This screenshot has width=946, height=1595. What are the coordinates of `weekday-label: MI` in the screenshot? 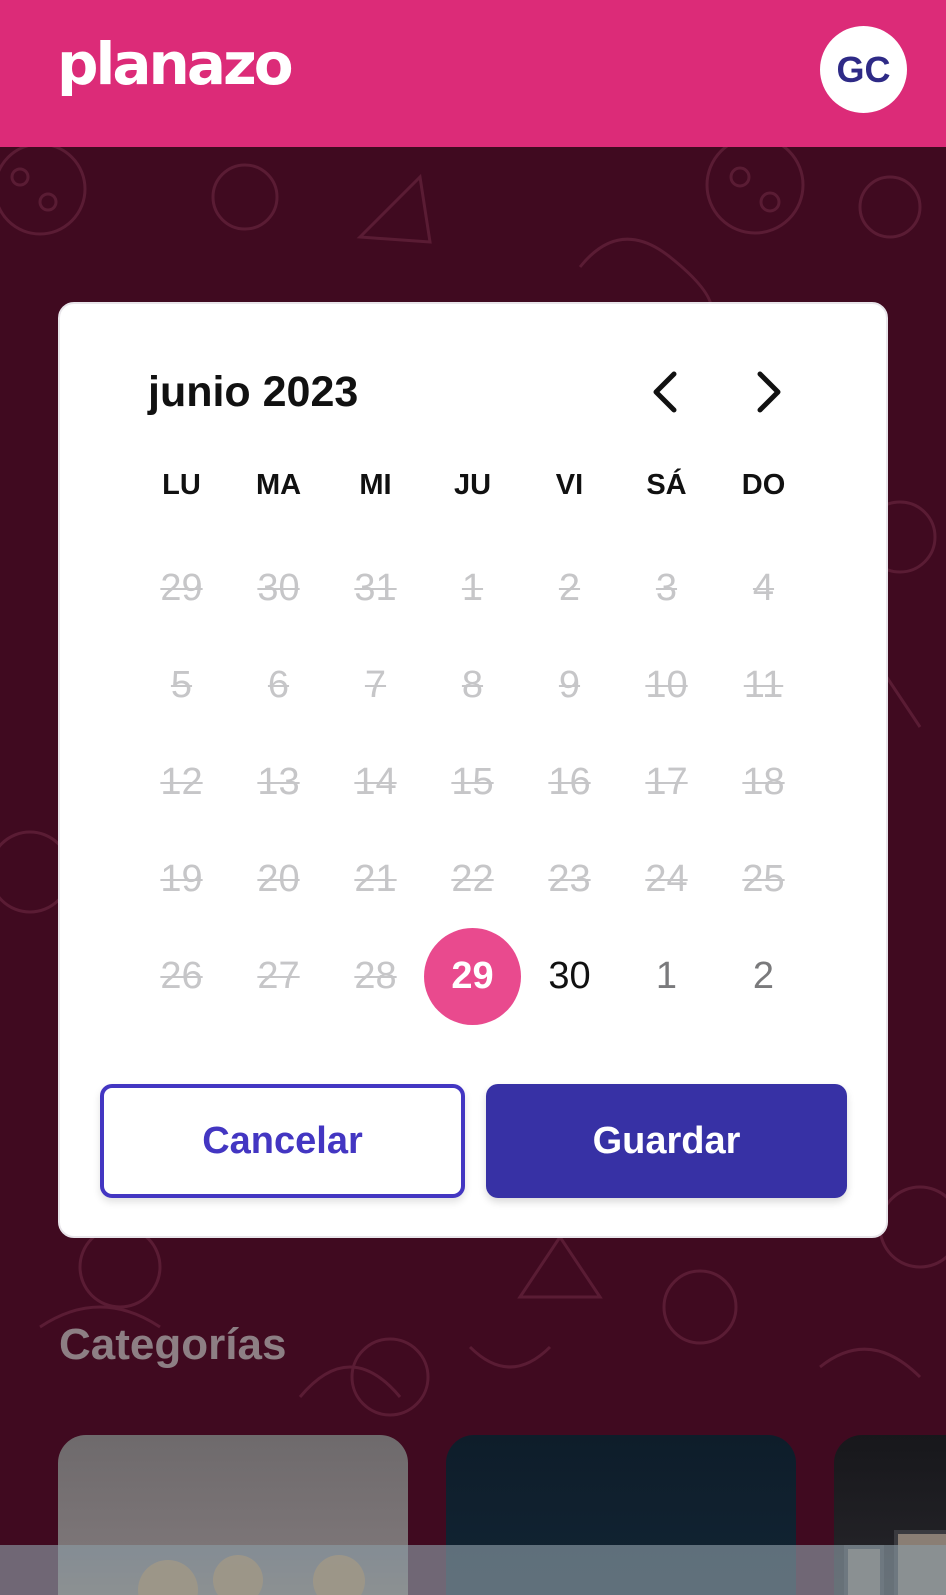 It's located at (375, 485).